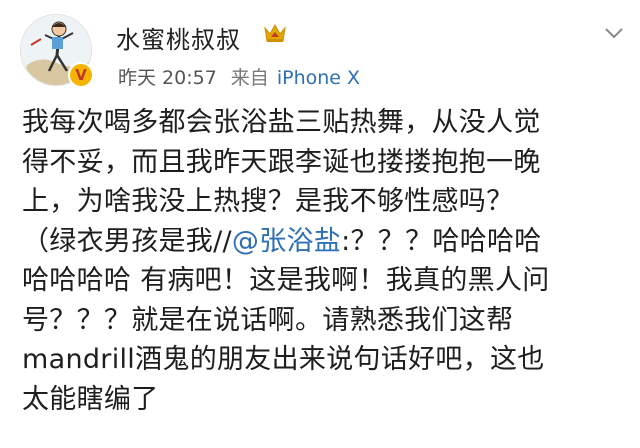 The width and height of the screenshot is (640, 448). I want to click on source-device-link: iPhone X, so click(318, 78).